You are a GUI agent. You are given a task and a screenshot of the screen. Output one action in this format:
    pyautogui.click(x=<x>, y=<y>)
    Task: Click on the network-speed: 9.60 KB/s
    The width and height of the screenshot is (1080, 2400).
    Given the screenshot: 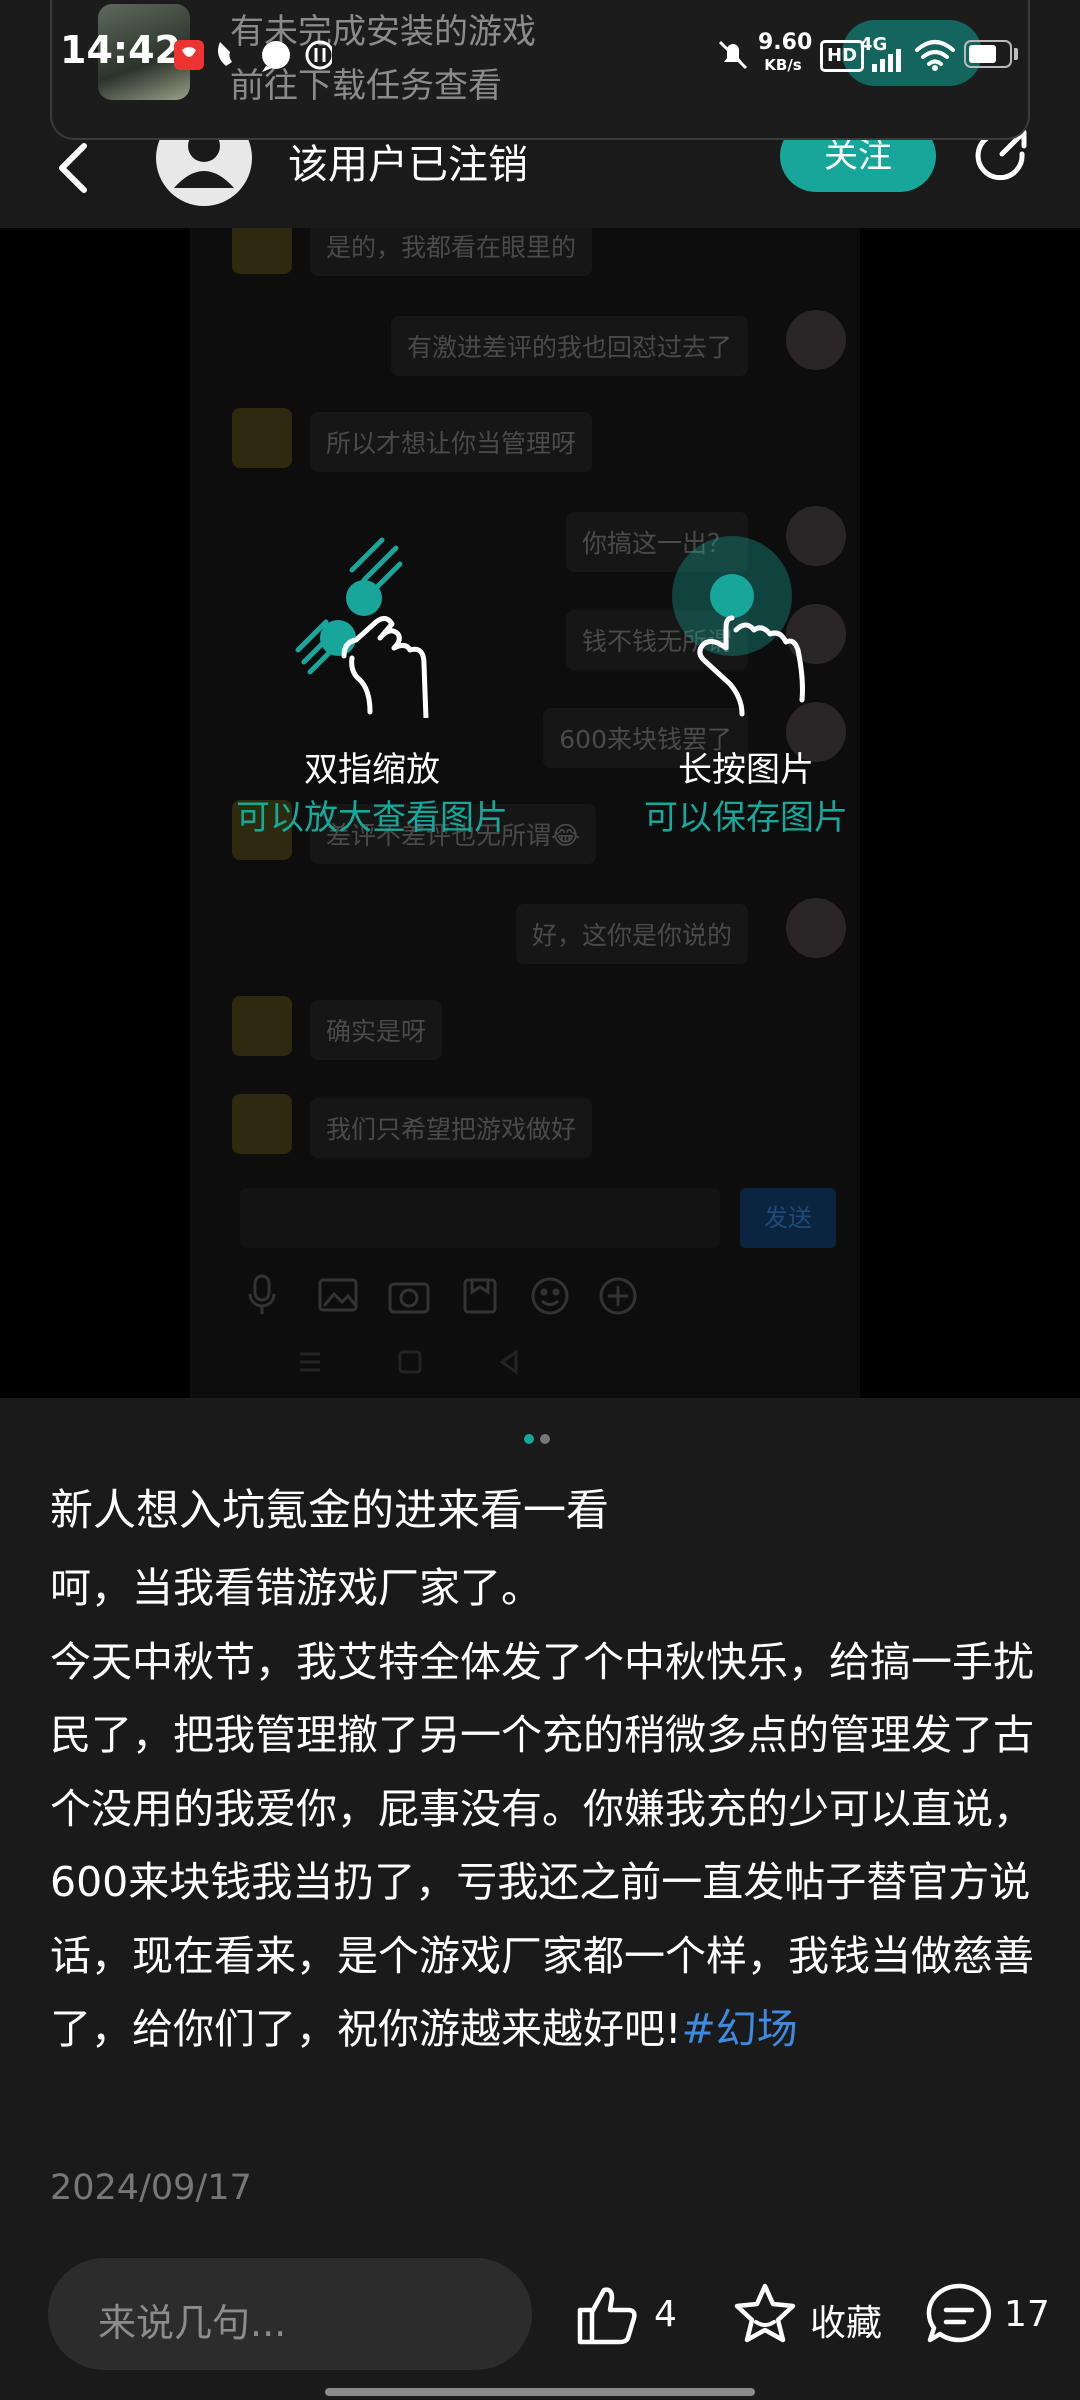 What is the action you would take?
    pyautogui.click(x=785, y=53)
    